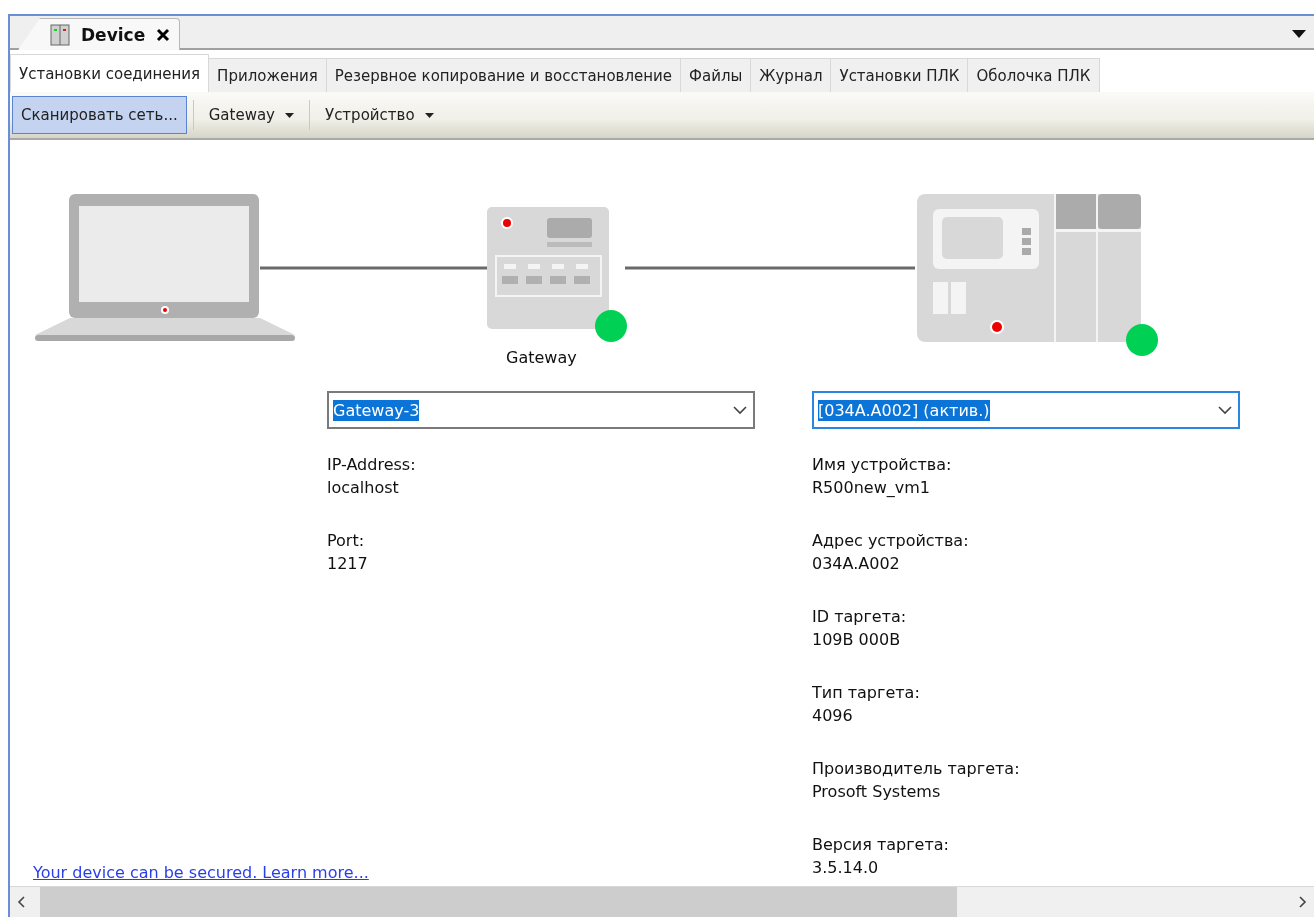  What do you see at coordinates (860, 617) in the screenshot?
I see `field-label: ID таргета:` at bounding box center [860, 617].